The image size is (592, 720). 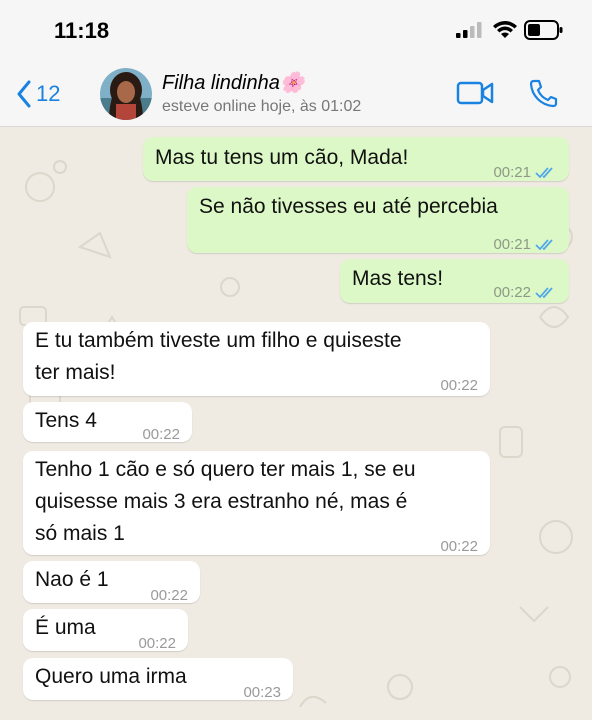 I want to click on message-text: Nao é 1, so click(x=72, y=579).